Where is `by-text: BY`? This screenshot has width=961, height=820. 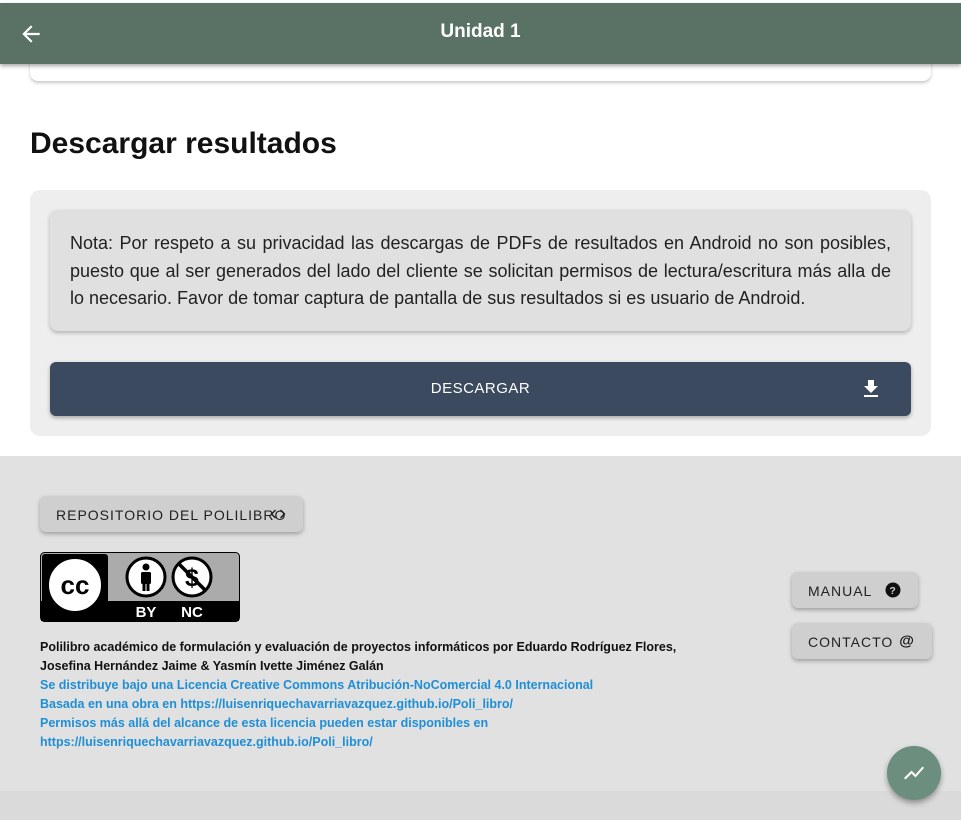 by-text: BY is located at coordinates (146, 612).